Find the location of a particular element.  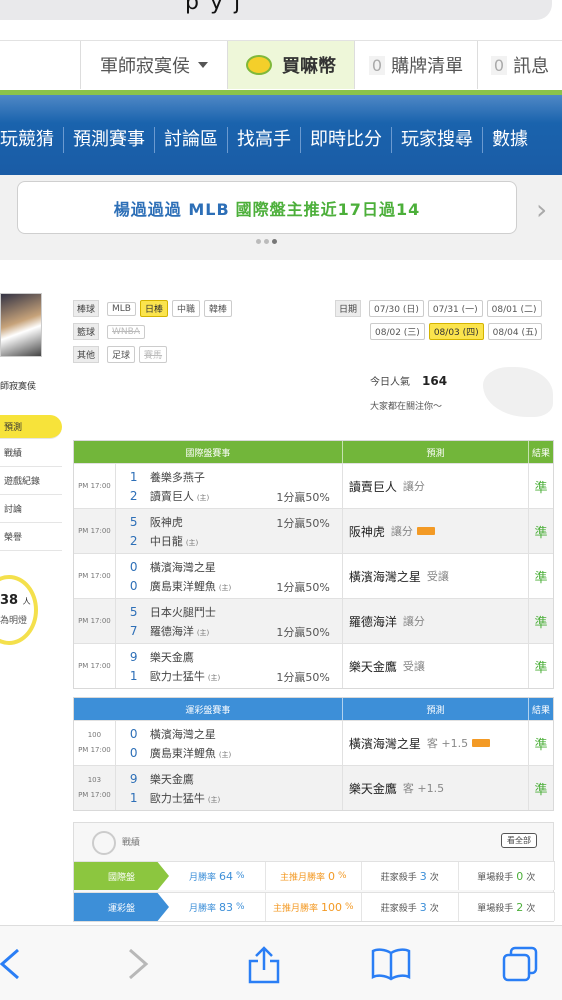

table-row: PM 17:00 5 日本火腿鬥士 7 羅德海洋 (主) 1分贏50% 羅德海洋 讓分準 is located at coordinates (313, 620).